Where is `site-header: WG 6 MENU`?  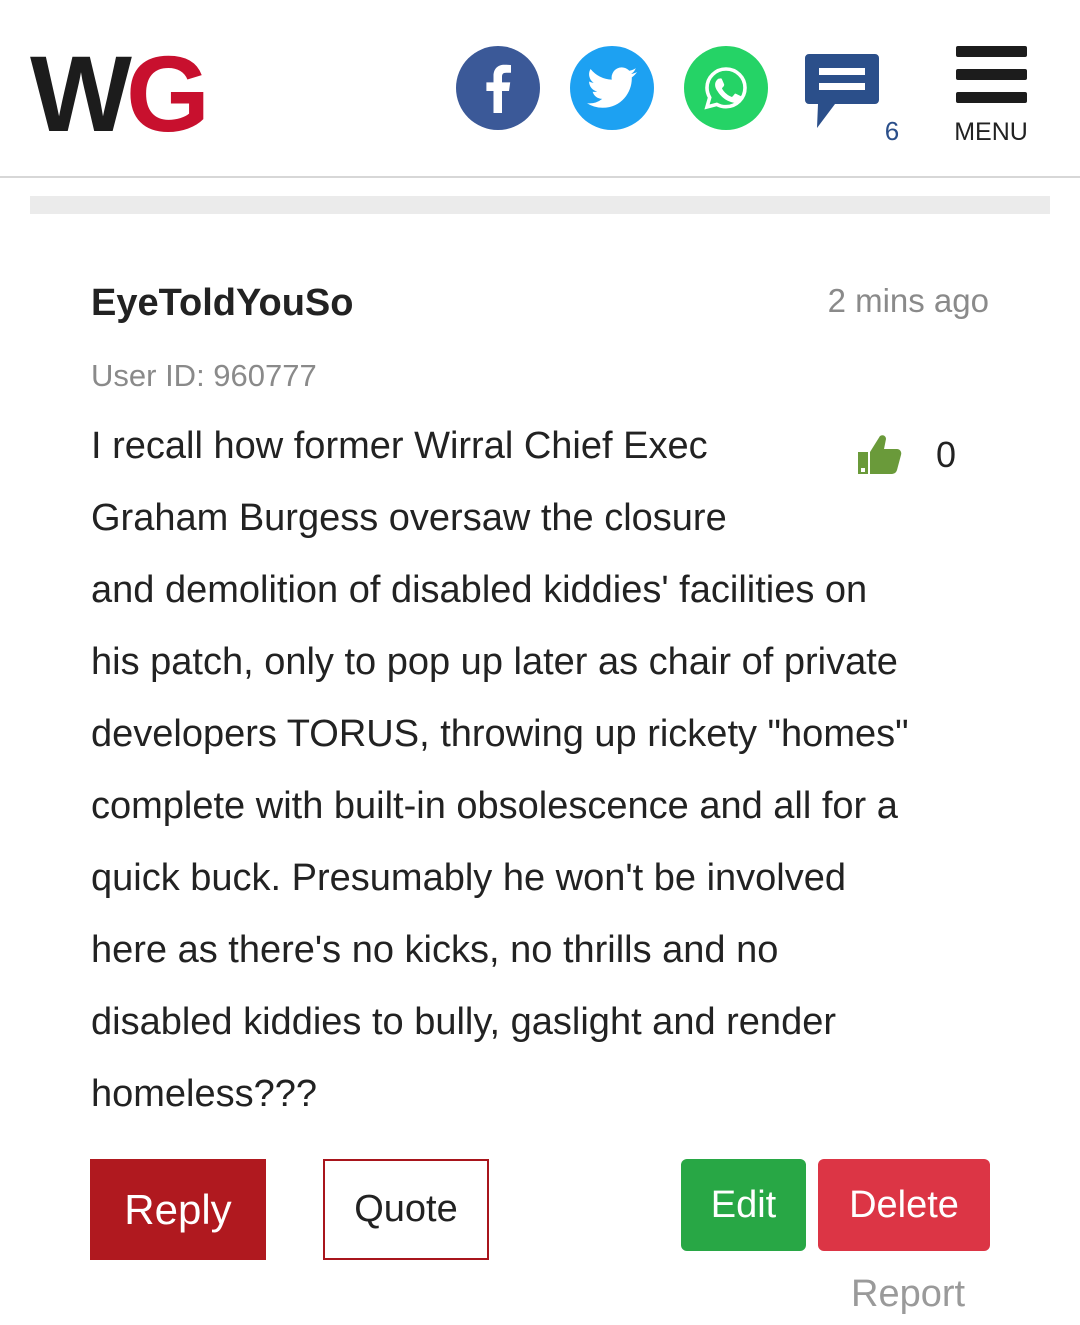
site-header: WG 6 MENU is located at coordinates (540, 89).